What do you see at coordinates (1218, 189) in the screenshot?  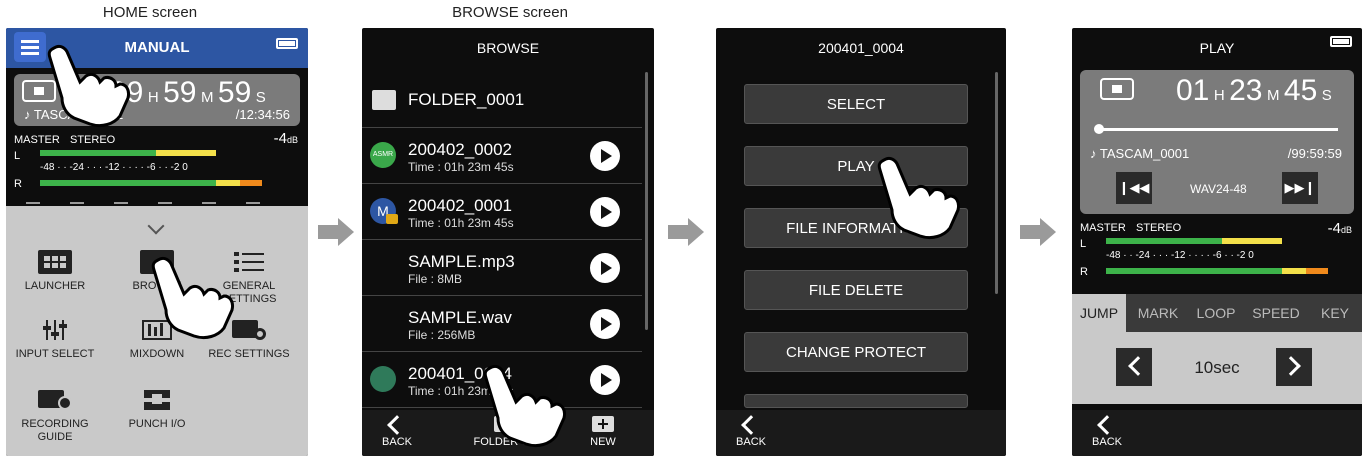 I see `play-format: WAV24-48` at bounding box center [1218, 189].